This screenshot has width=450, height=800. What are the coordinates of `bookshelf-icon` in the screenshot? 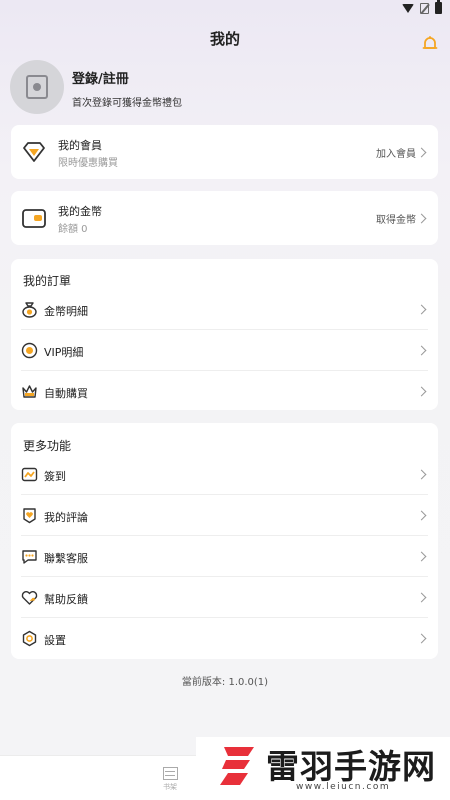 It's located at (170, 773).